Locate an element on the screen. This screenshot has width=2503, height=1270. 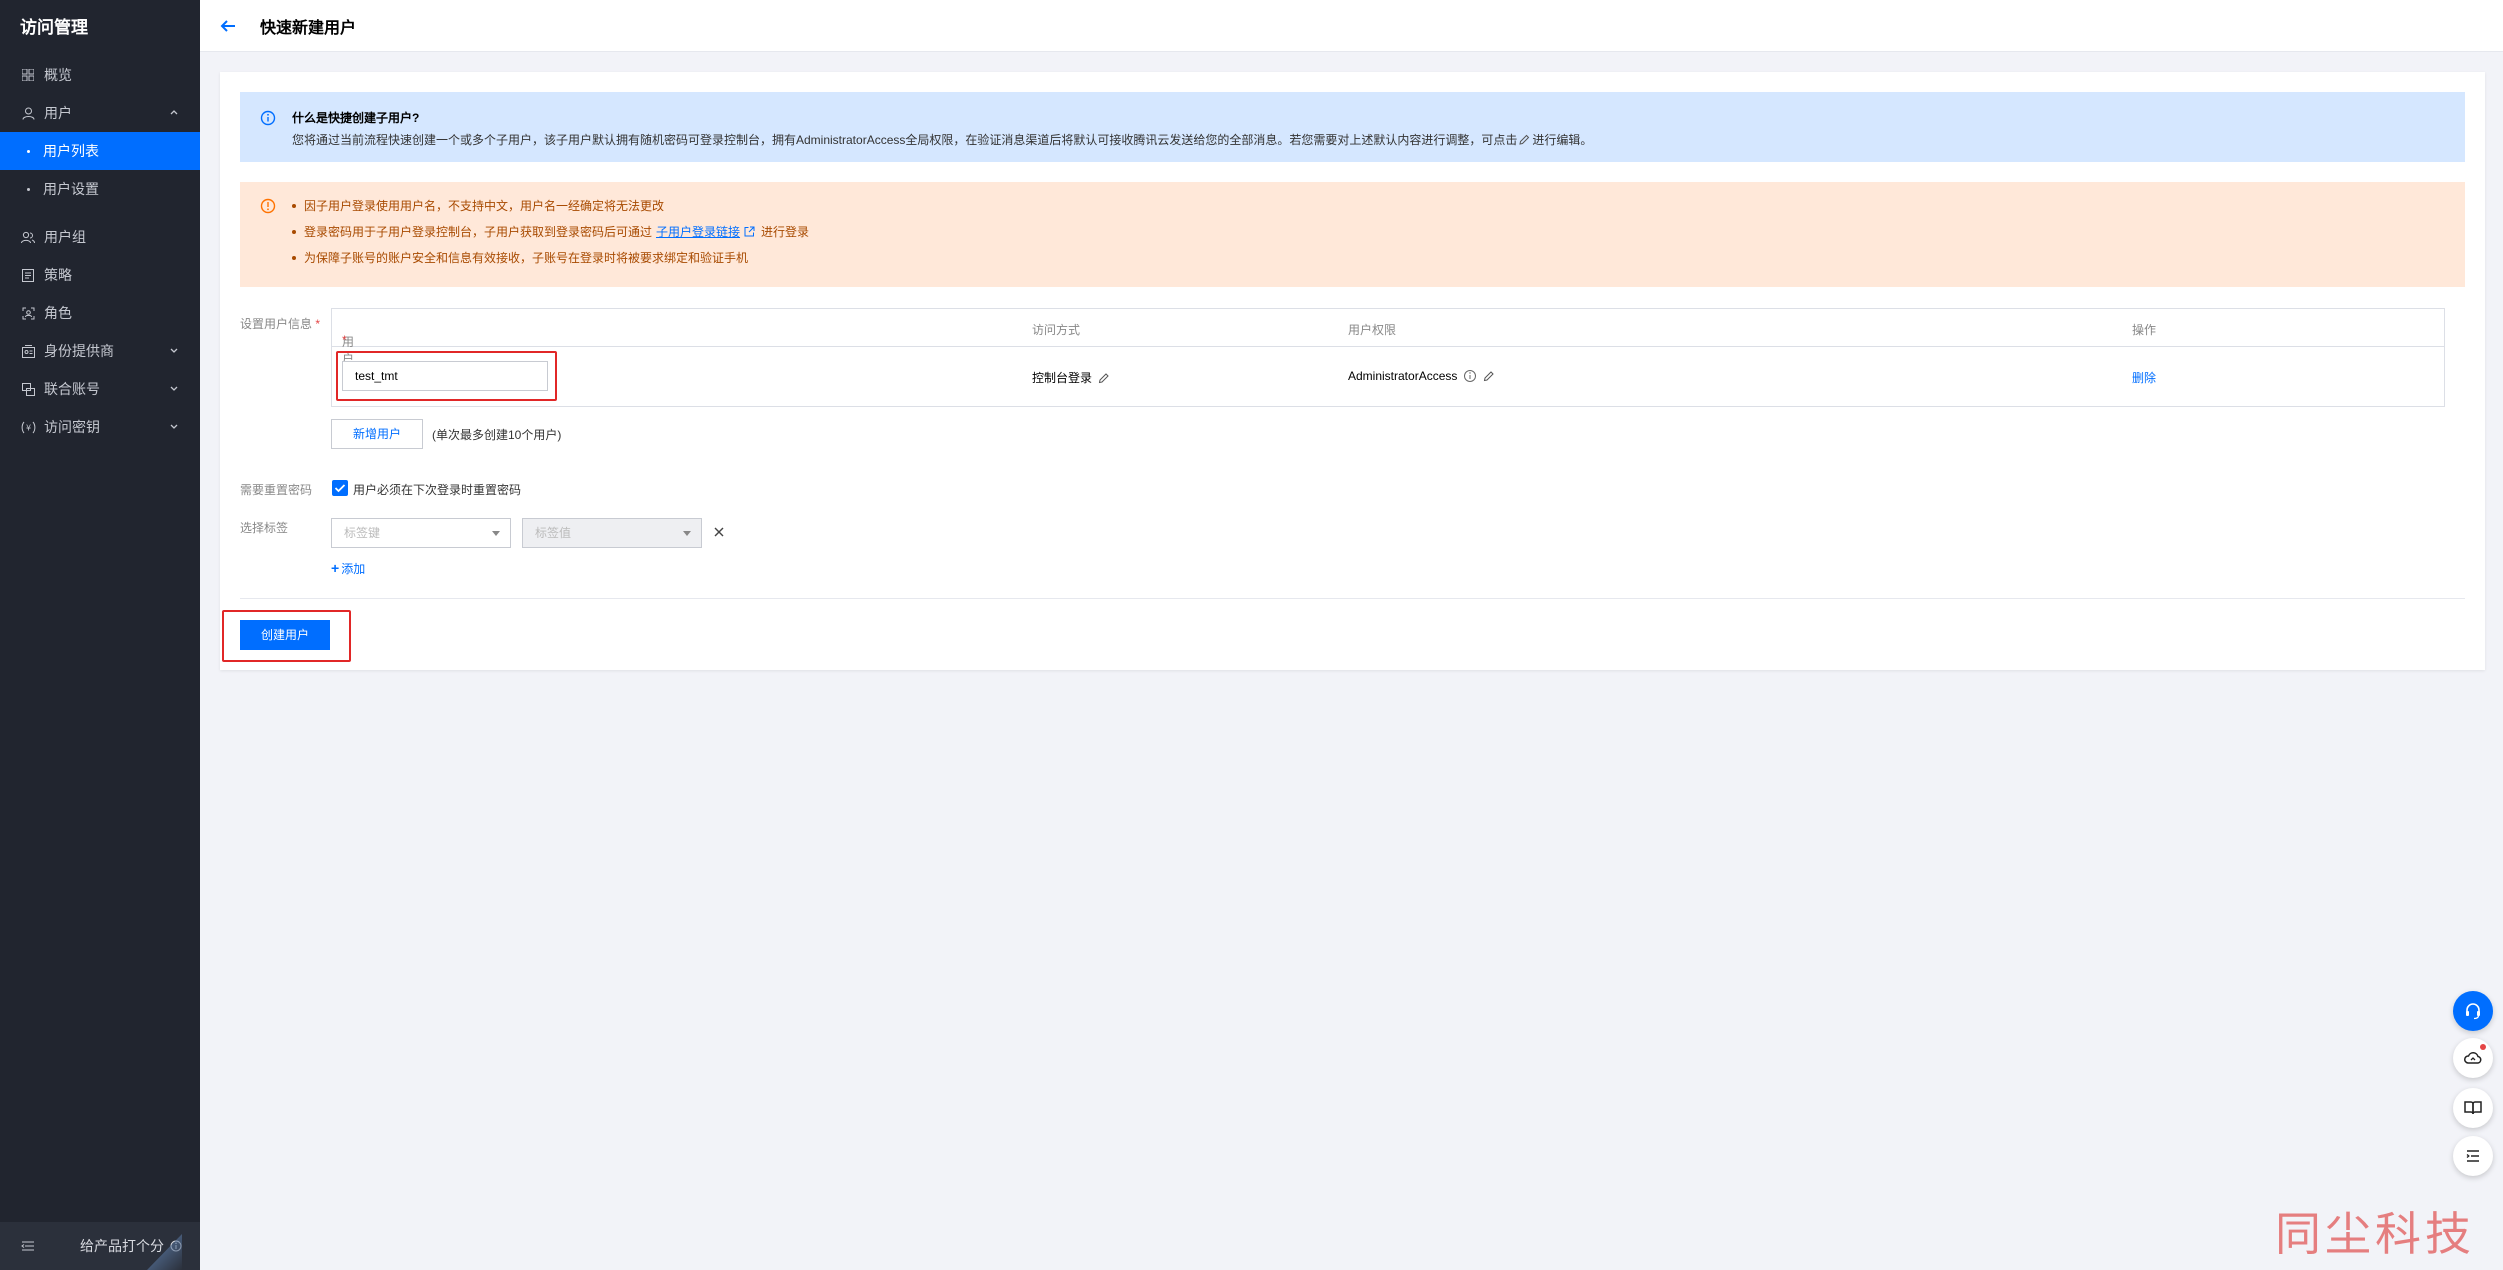
delete-row-link: 删除 is located at coordinates (2144, 377).